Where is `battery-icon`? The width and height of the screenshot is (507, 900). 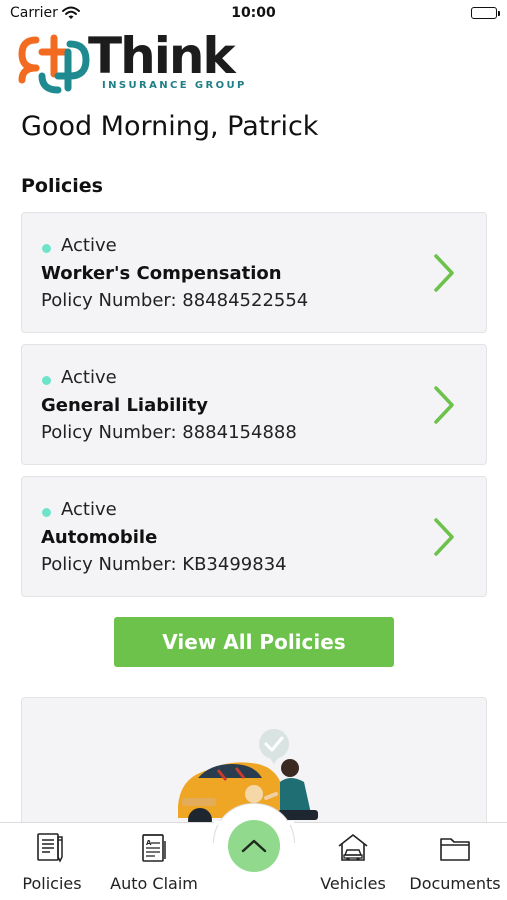 battery-icon is located at coordinates (485, 13).